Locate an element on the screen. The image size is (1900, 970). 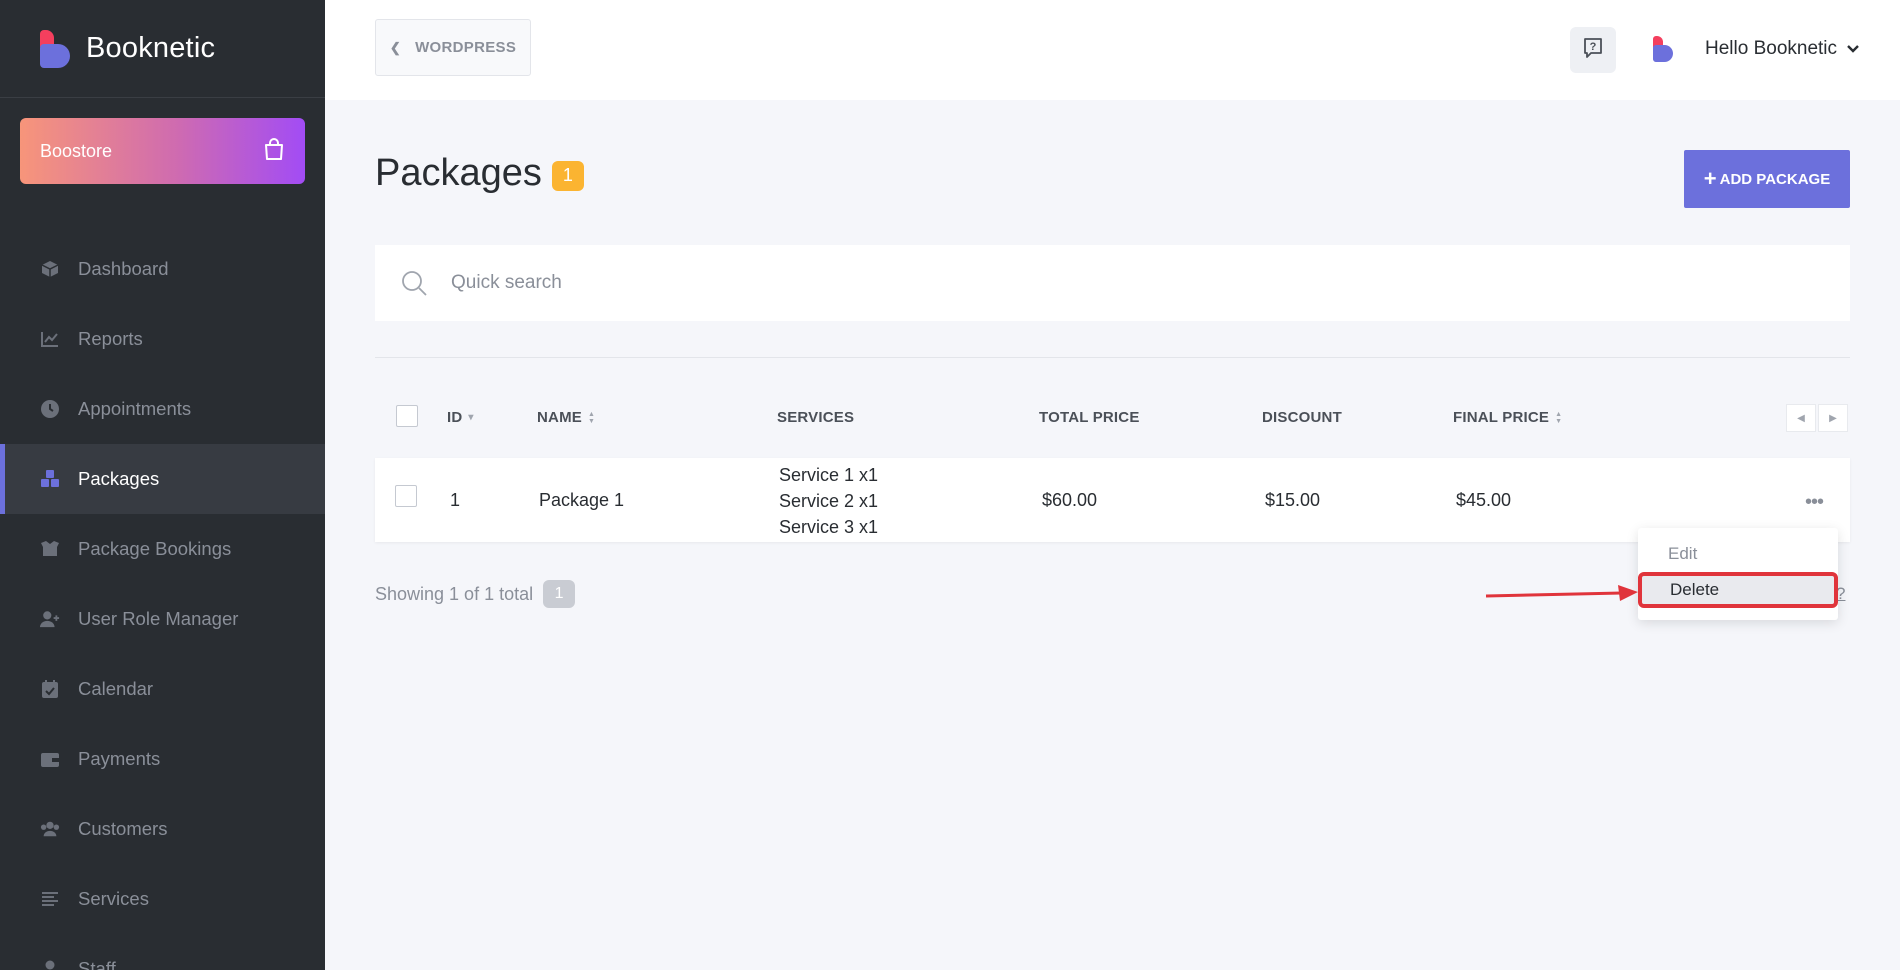
count-badge: 1 is located at coordinates (567, 175).